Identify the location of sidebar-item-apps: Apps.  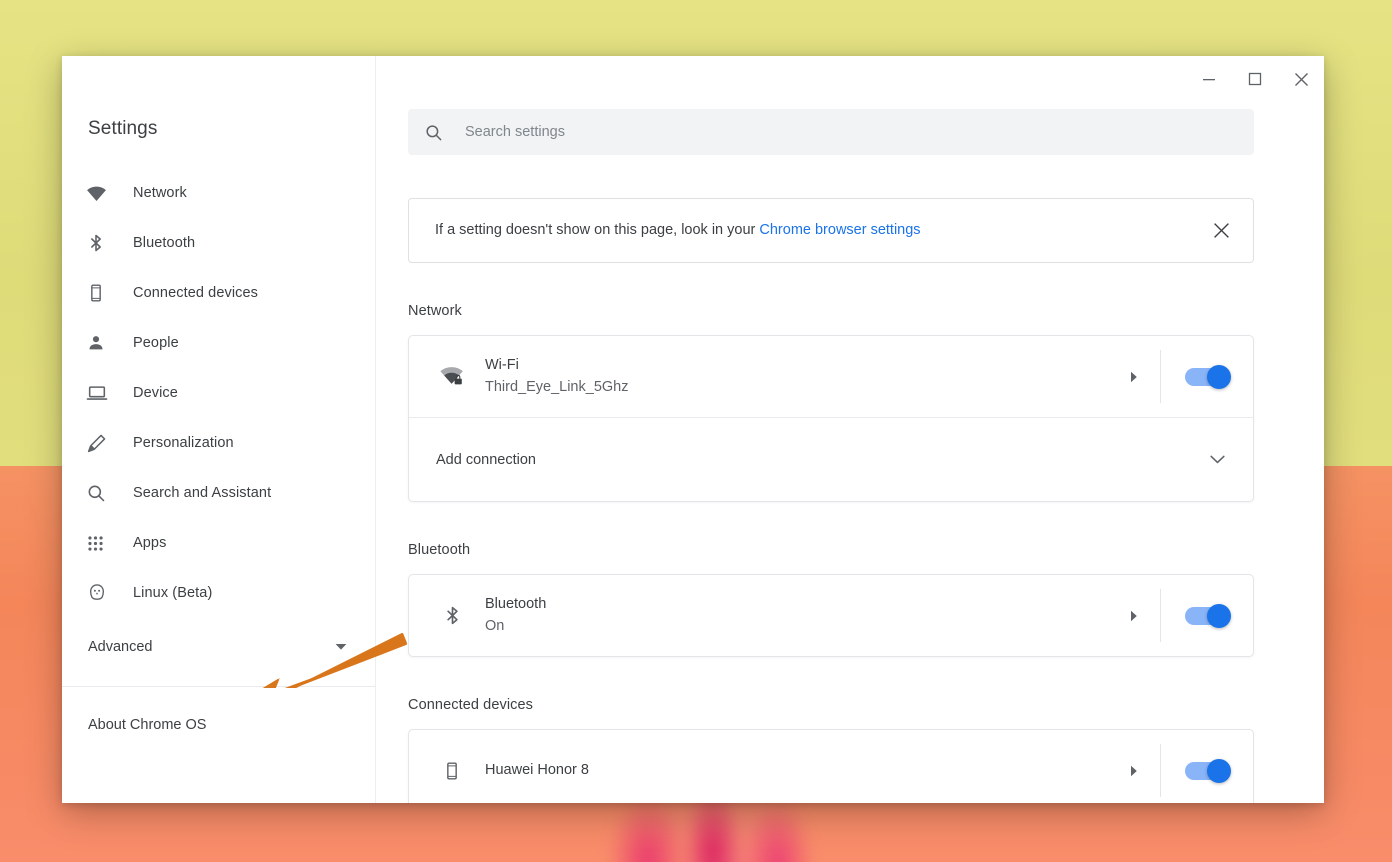
(218, 543).